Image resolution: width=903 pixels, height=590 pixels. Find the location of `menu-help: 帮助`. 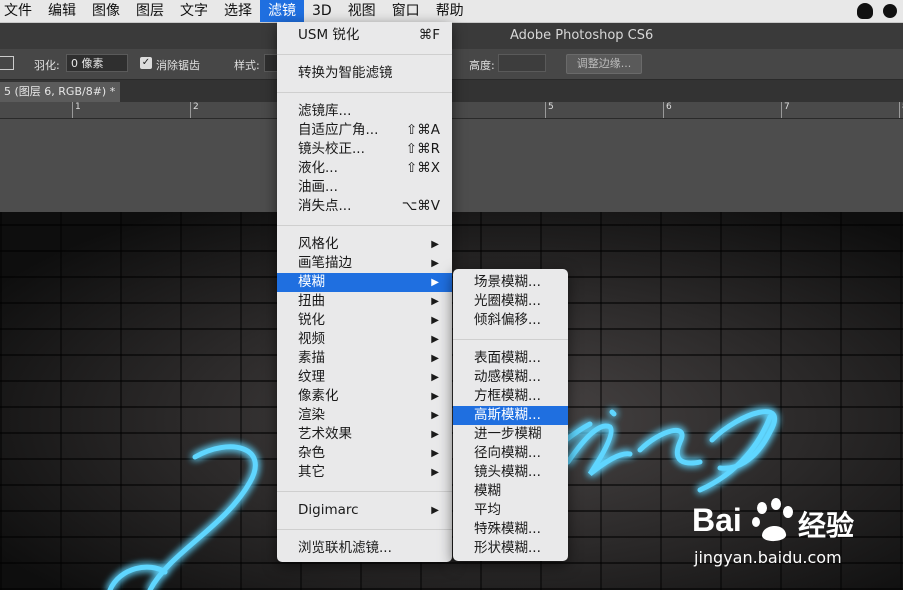

menu-help: 帮助 is located at coordinates (450, 11).